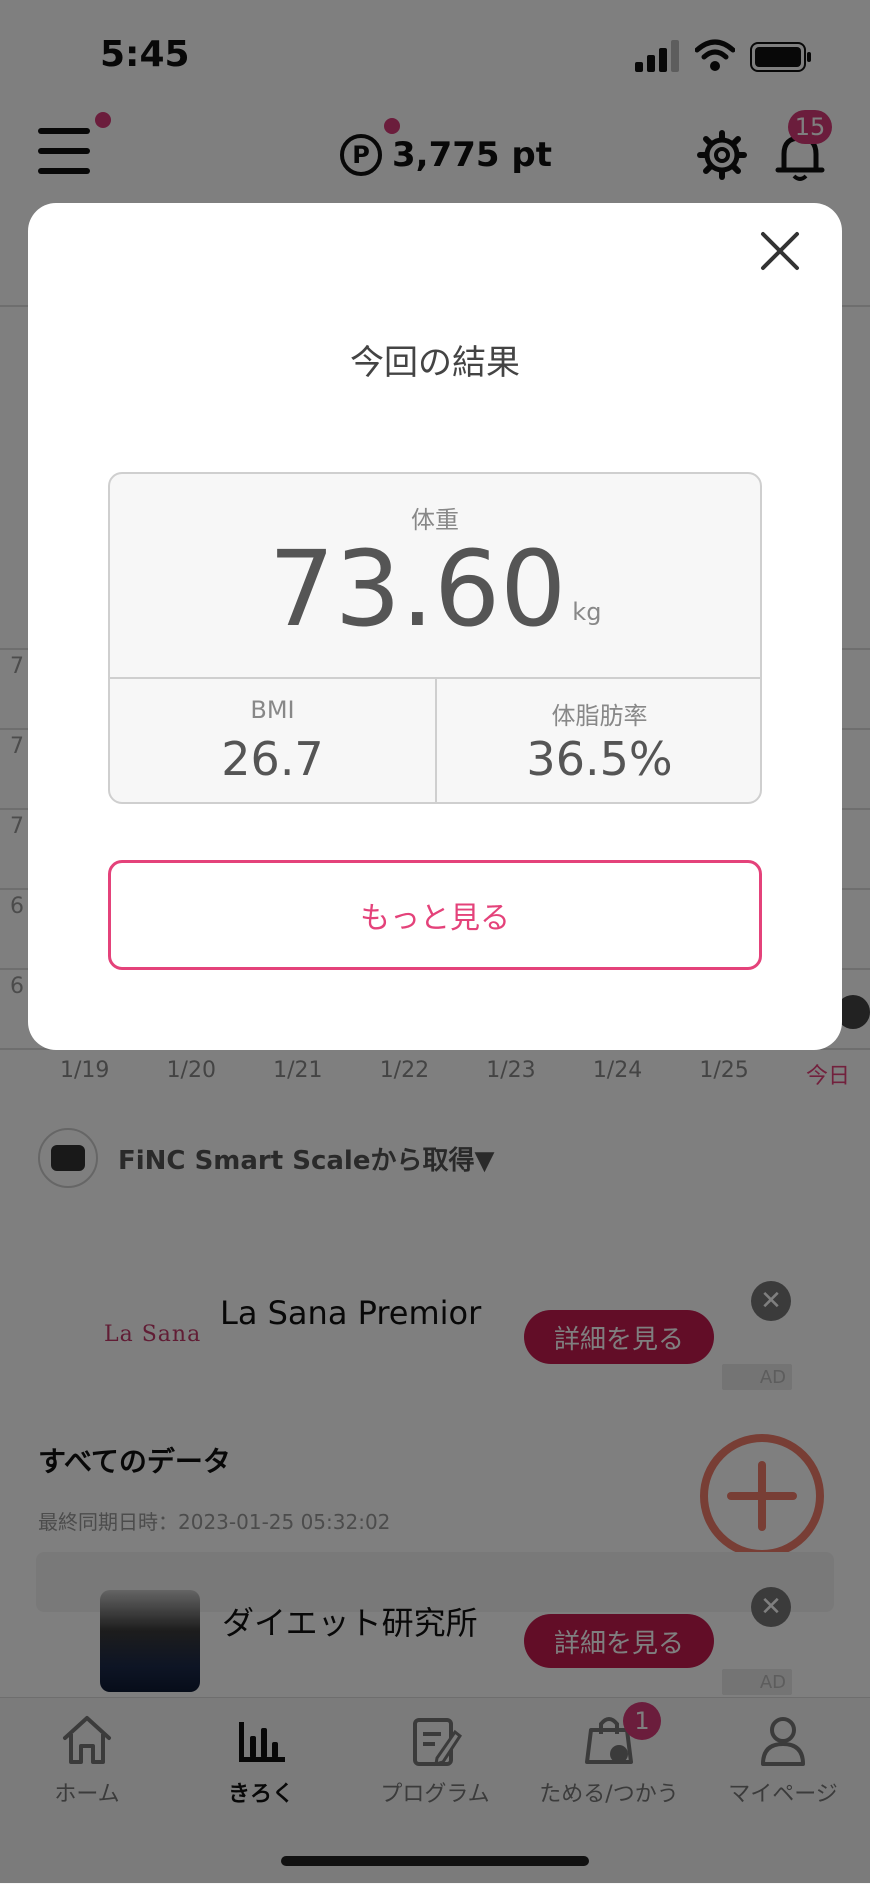 This screenshot has height=1884, width=870. What do you see at coordinates (599, 759) in the screenshot?
I see `body-fat-value: 36.5%` at bounding box center [599, 759].